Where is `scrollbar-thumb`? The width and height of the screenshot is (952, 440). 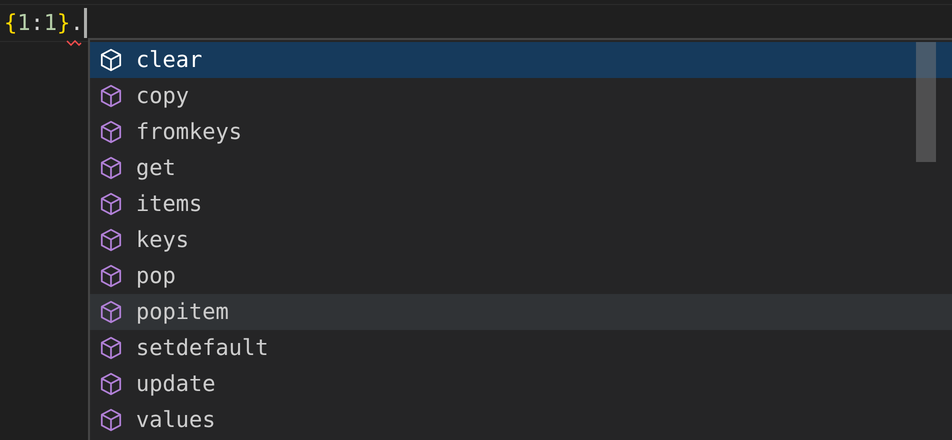
scrollbar-thumb is located at coordinates (926, 102).